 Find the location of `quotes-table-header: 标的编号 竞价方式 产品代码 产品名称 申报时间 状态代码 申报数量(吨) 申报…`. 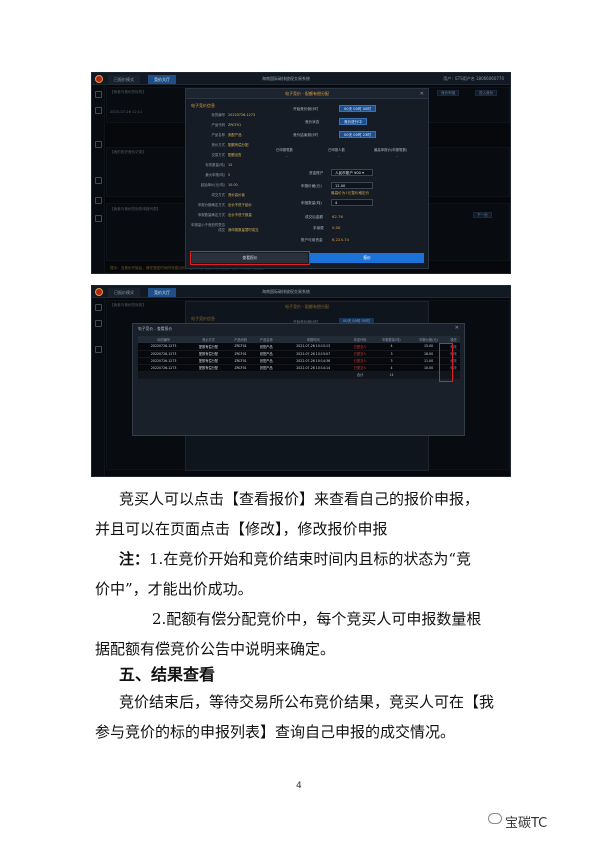

quotes-table-header: 标的编号 竞价方式 产品代码 产品名称 申报时间 状态代码 申报数量(吨) 申报… is located at coordinates (299, 339).